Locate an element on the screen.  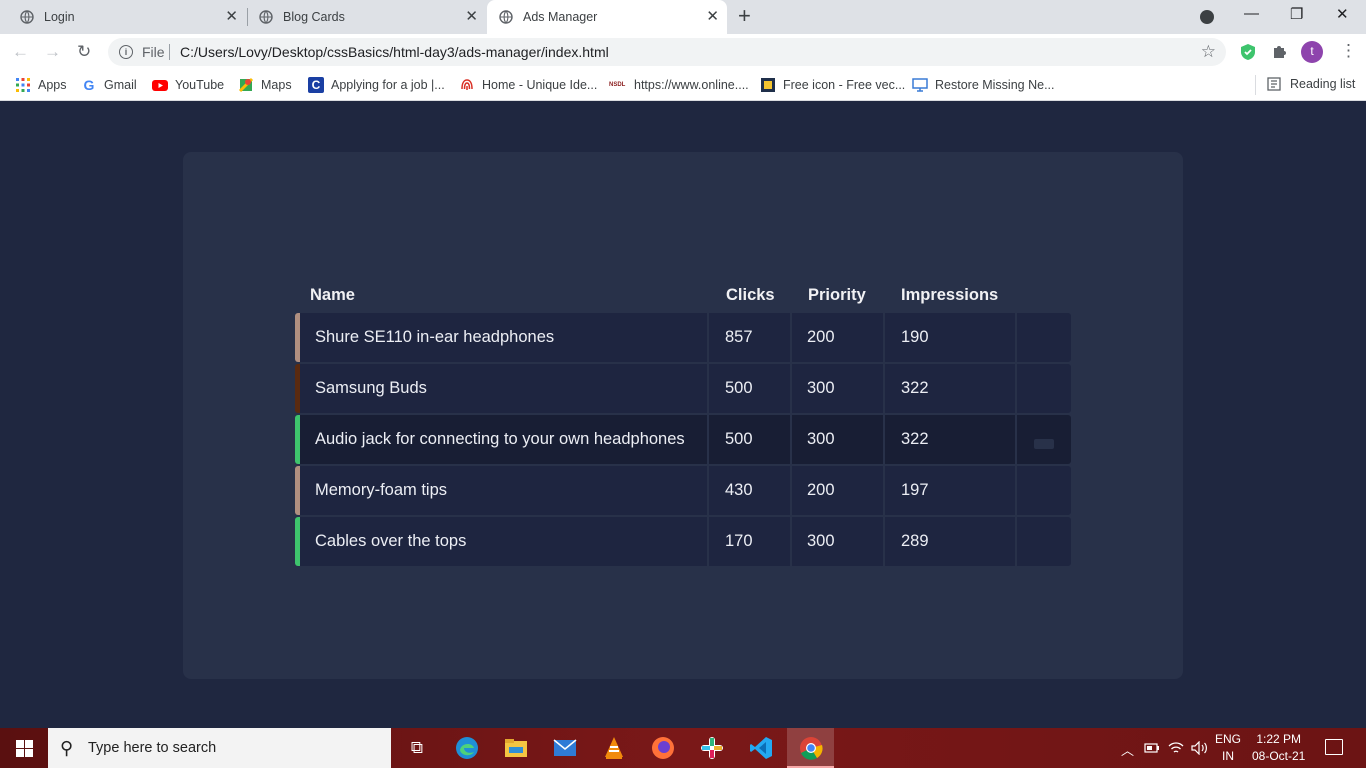
vscode-icon is located at coordinates (761, 748).